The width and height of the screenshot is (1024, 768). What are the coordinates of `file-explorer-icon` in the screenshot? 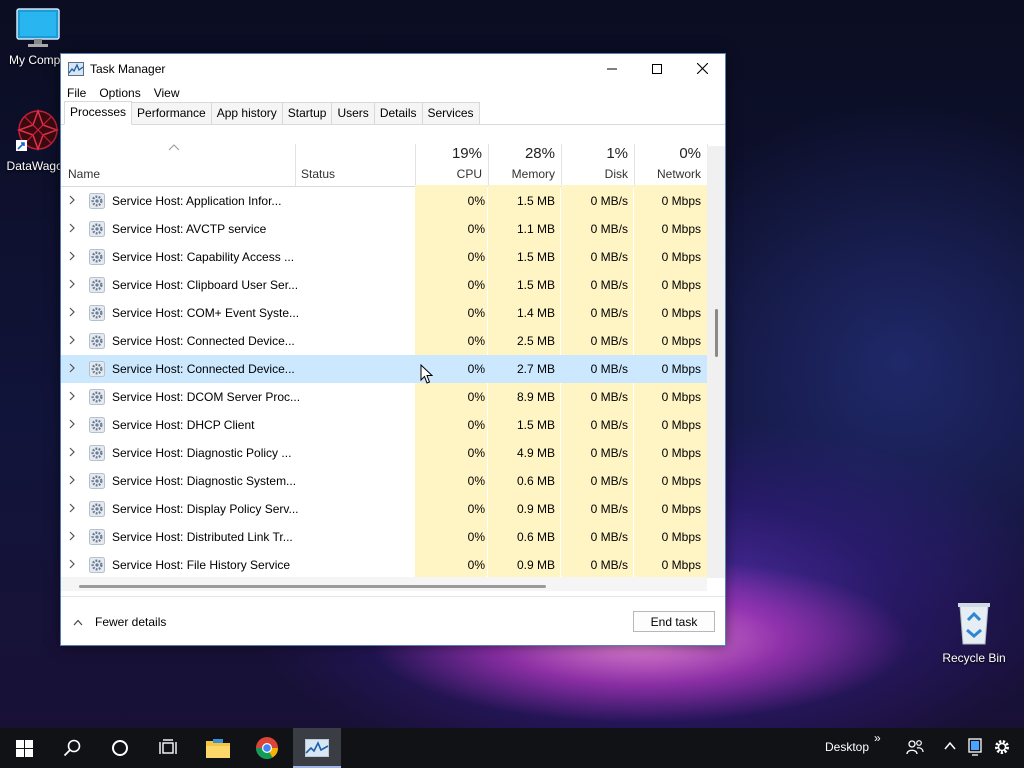 It's located at (218, 748).